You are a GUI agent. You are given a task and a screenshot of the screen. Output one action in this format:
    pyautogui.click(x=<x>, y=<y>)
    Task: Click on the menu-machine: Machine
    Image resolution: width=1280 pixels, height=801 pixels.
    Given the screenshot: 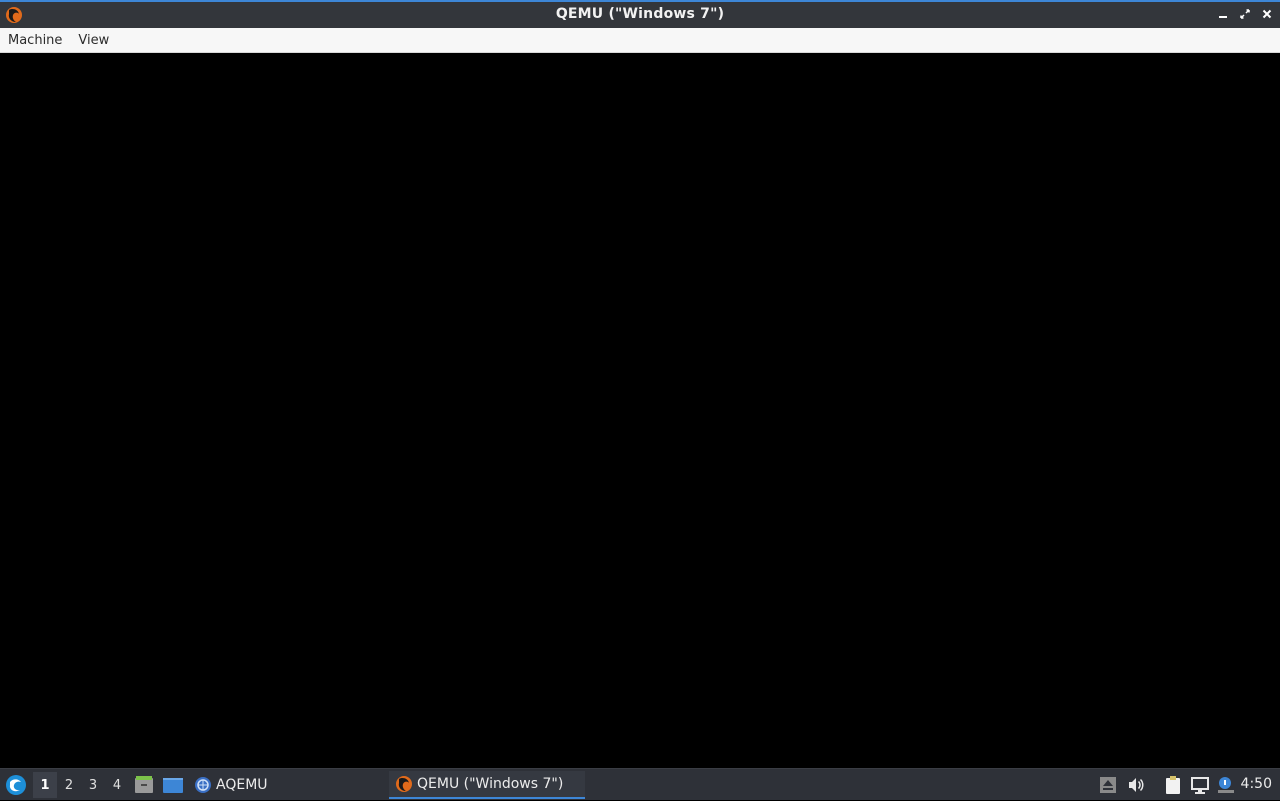 What is the action you would take?
    pyautogui.click(x=35, y=40)
    